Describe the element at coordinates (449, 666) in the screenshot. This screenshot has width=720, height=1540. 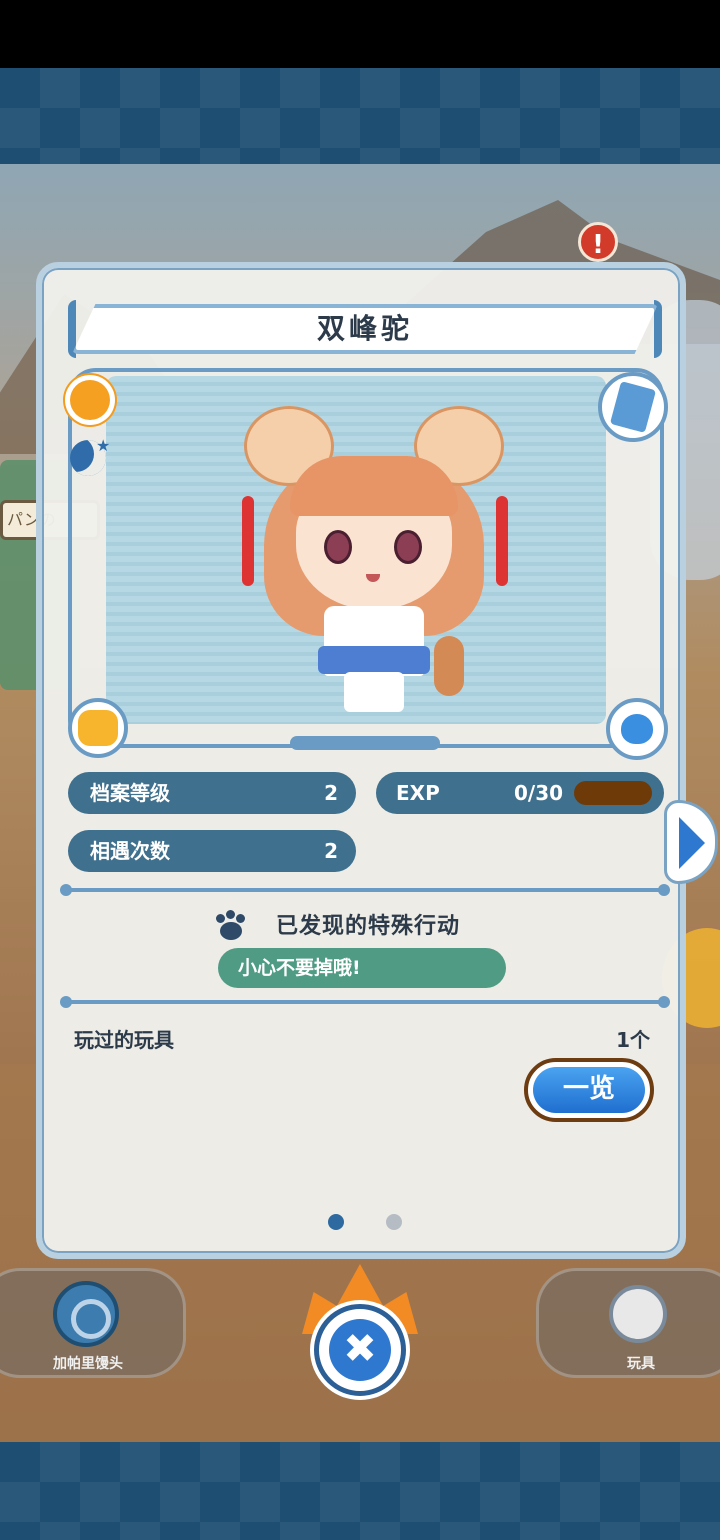
I see `character-tail` at that location.